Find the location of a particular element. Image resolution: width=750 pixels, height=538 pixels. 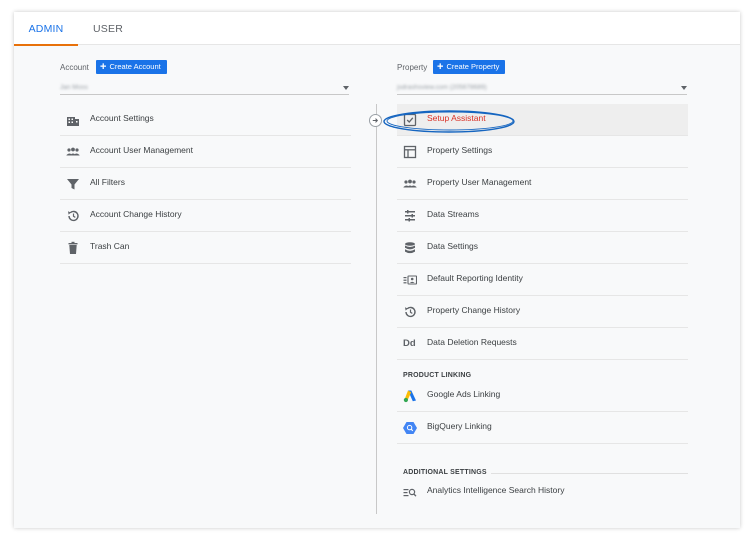

property-change-history-item: Property Change History is located at coordinates (542, 312).